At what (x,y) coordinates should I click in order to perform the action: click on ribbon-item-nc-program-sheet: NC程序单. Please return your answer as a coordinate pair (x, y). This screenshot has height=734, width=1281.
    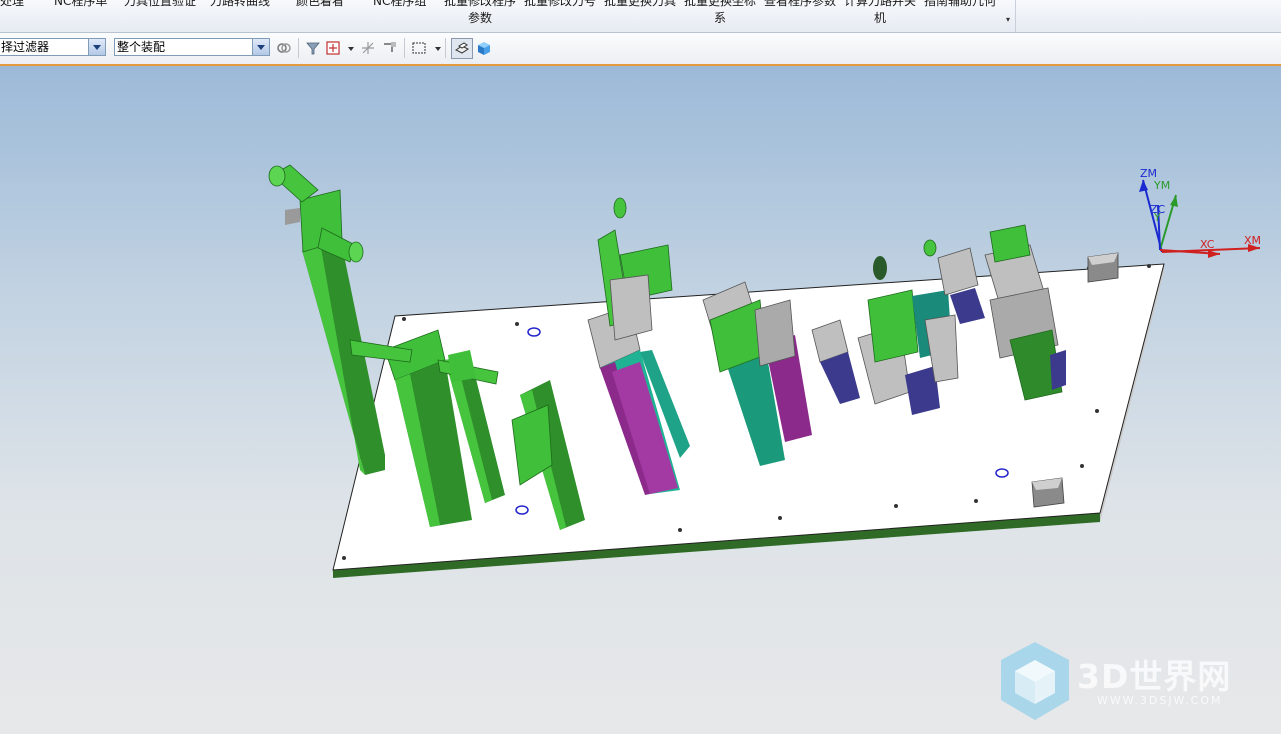
    Looking at the image, I should click on (80, 5).